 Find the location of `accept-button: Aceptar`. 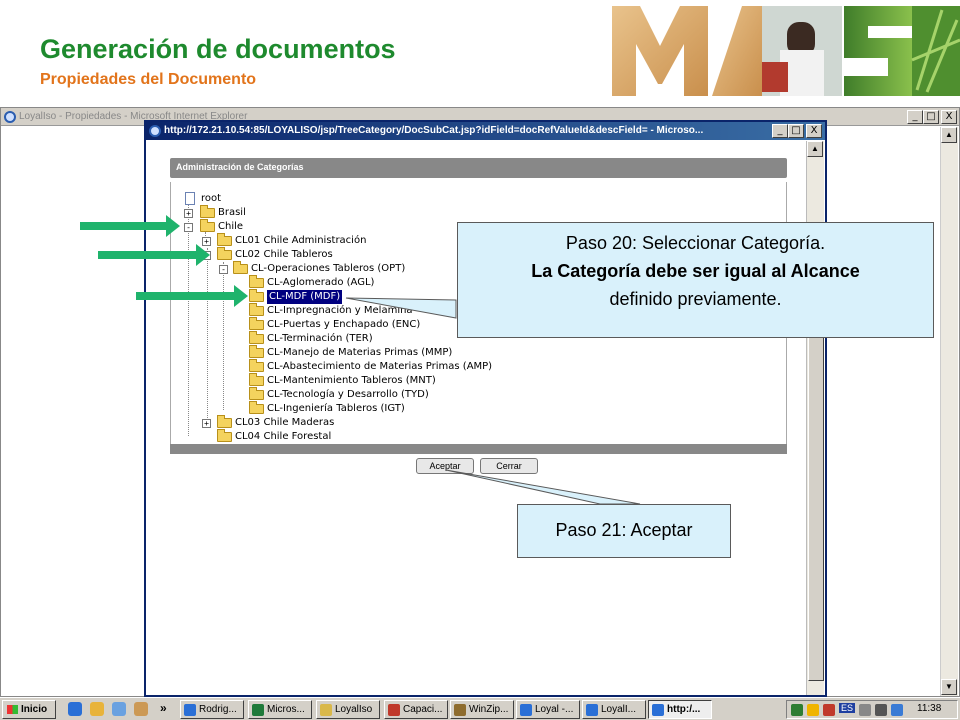

accept-button: Aceptar is located at coordinates (445, 466).